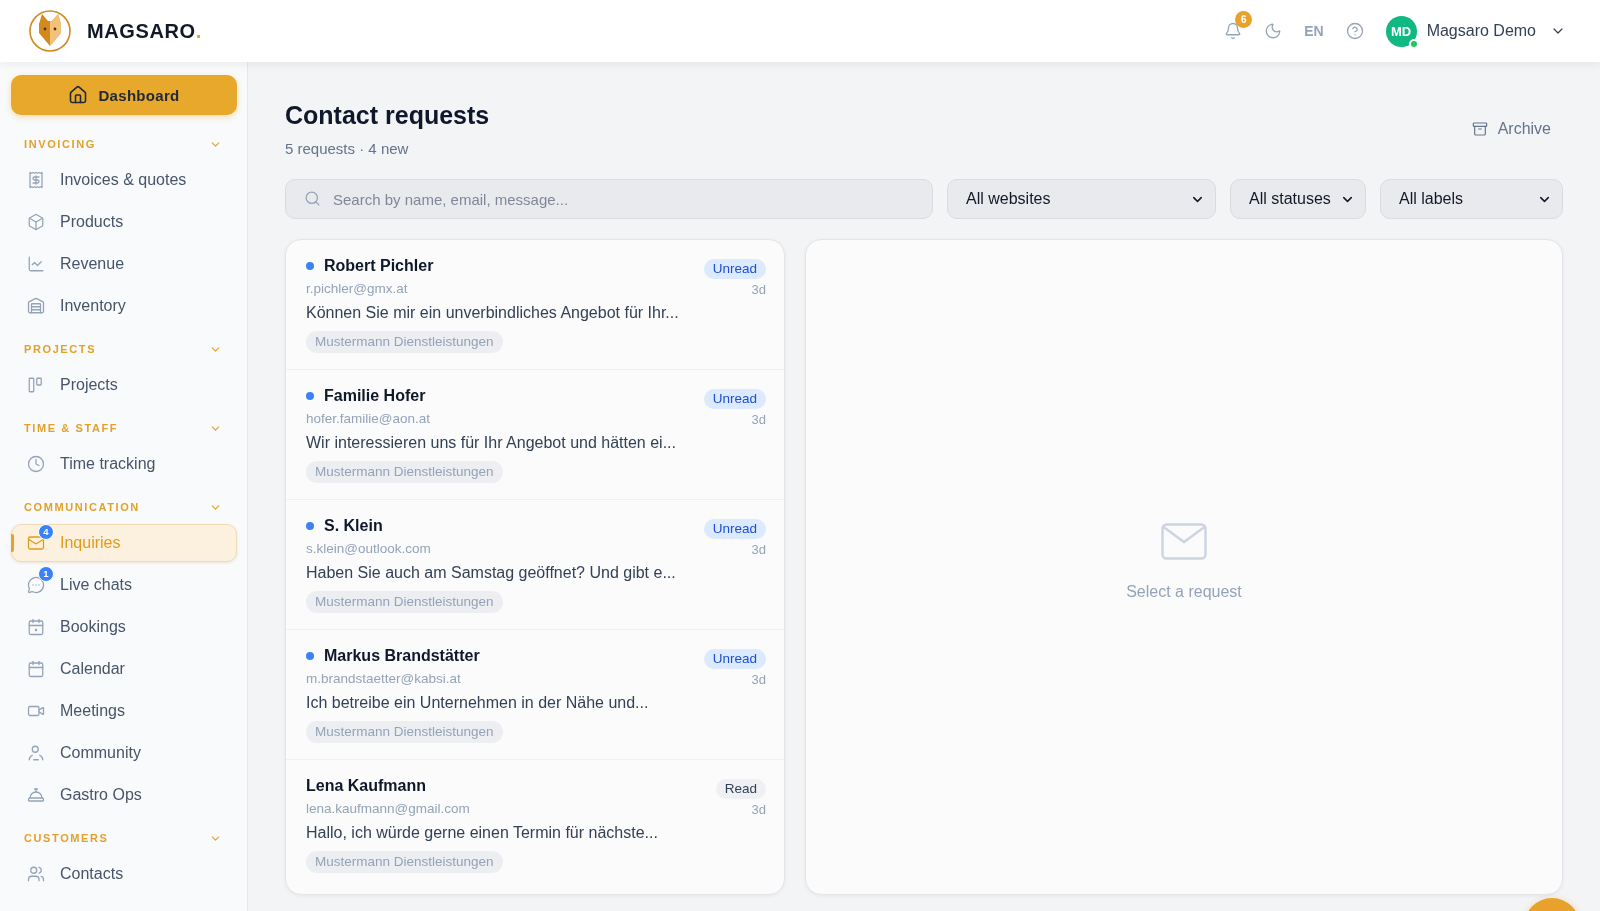  What do you see at coordinates (388, 809) in the screenshot?
I see `sender-email: lena.kaufmann@gmail.com` at bounding box center [388, 809].